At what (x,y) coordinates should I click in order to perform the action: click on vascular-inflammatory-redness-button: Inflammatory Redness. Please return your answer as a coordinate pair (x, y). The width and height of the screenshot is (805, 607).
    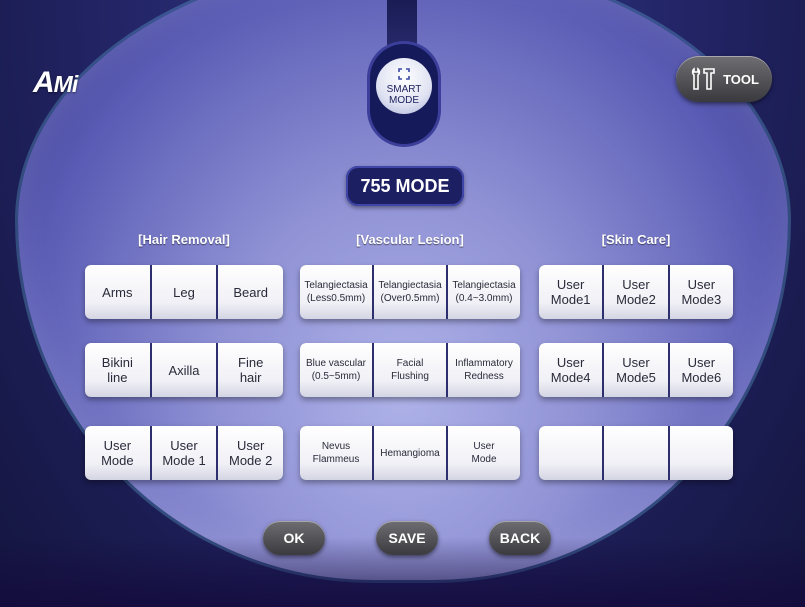
    Looking at the image, I should click on (484, 370).